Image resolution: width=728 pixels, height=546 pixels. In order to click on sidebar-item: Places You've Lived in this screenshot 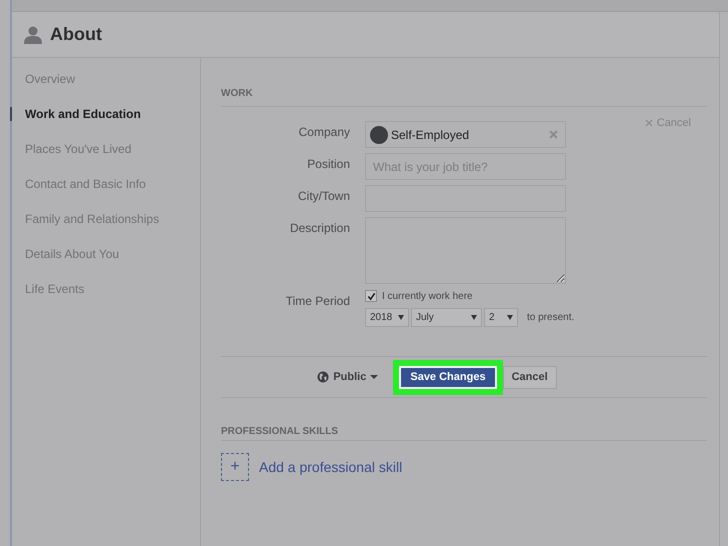, I will do `click(71, 159)`.